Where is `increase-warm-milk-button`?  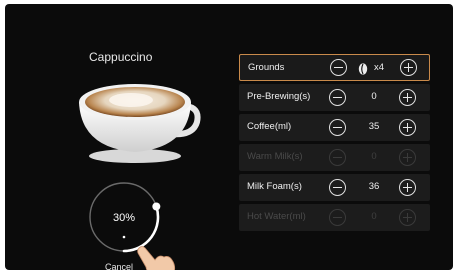 increase-warm-milk-button is located at coordinates (407, 157).